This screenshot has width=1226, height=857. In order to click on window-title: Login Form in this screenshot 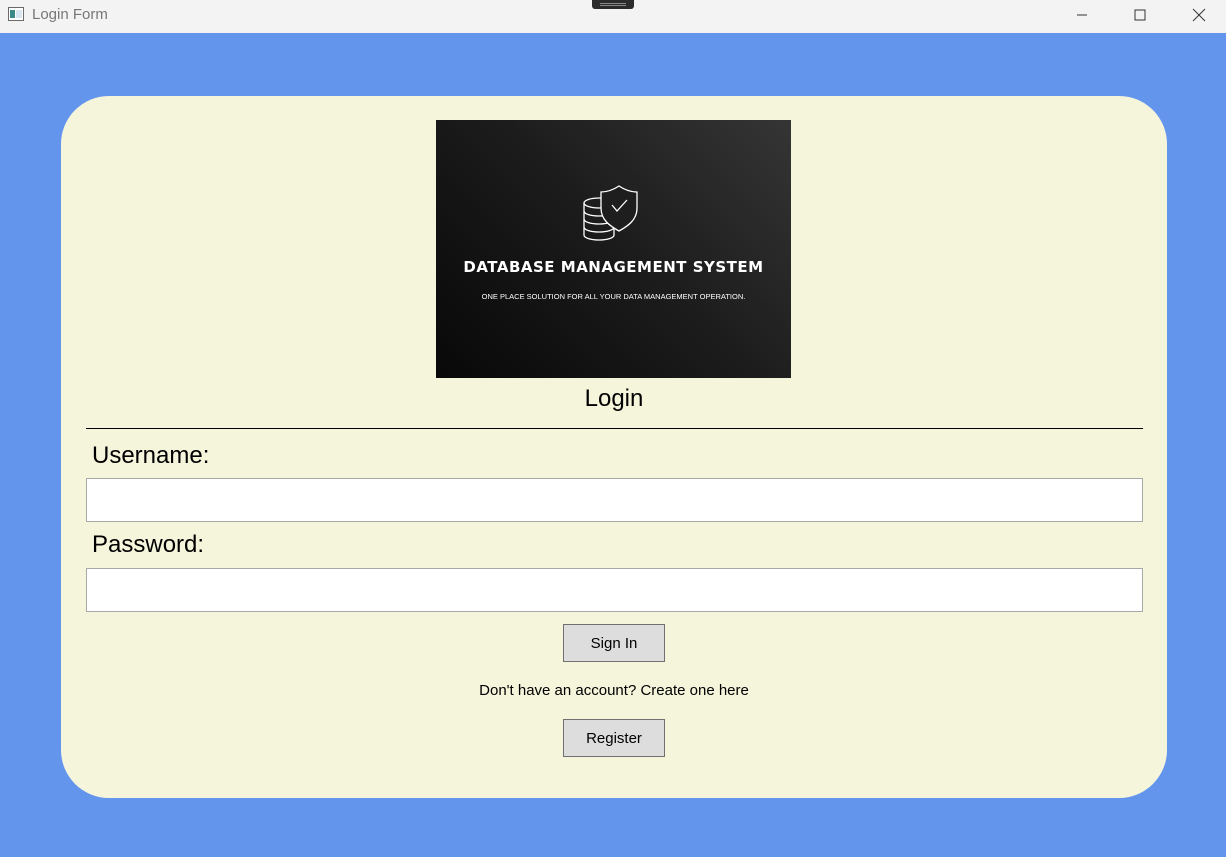, I will do `click(70, 14)`.